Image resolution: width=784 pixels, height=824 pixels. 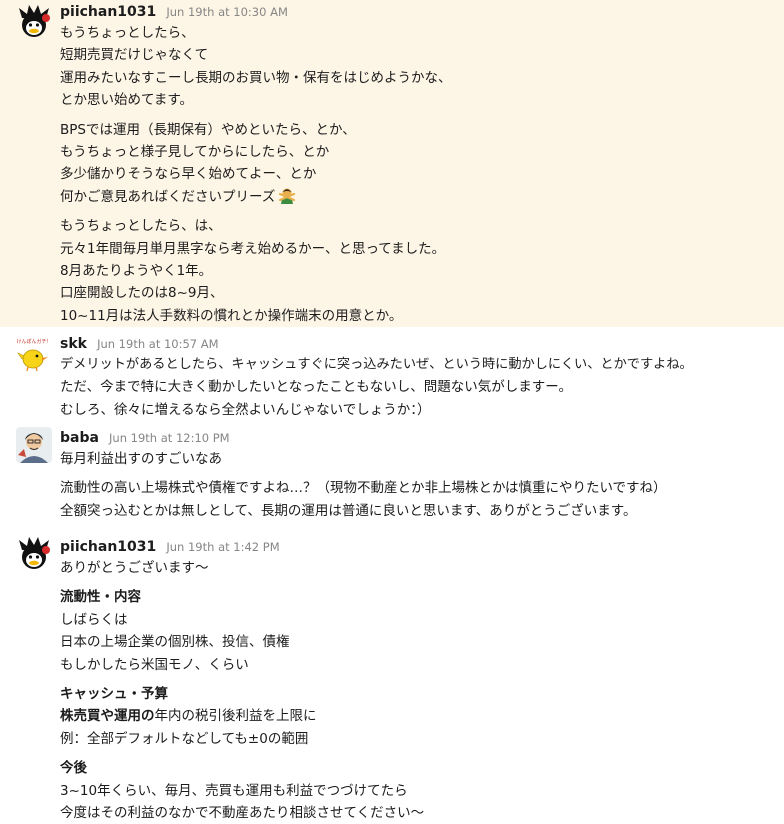 I want to click on message-line: 例：全部デフォルトなどしても±0の範囲, so click(x=184, y=738).